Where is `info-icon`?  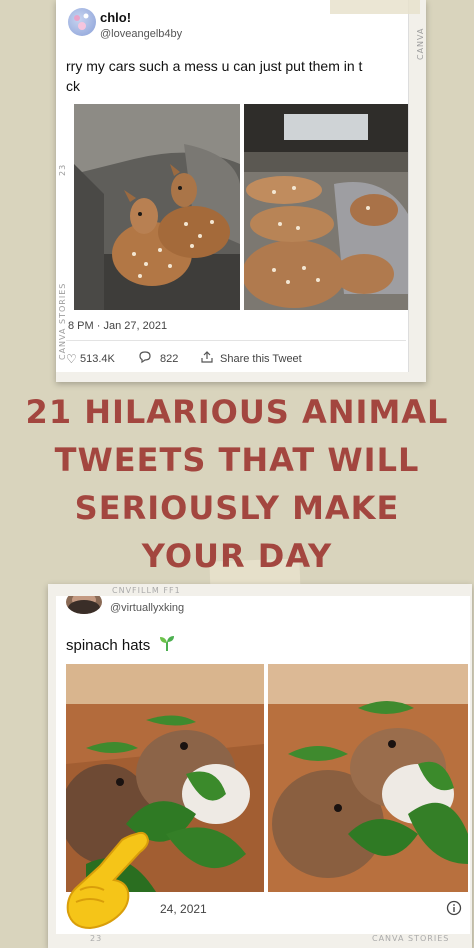 info-icon is located at coordinates (454, 910).